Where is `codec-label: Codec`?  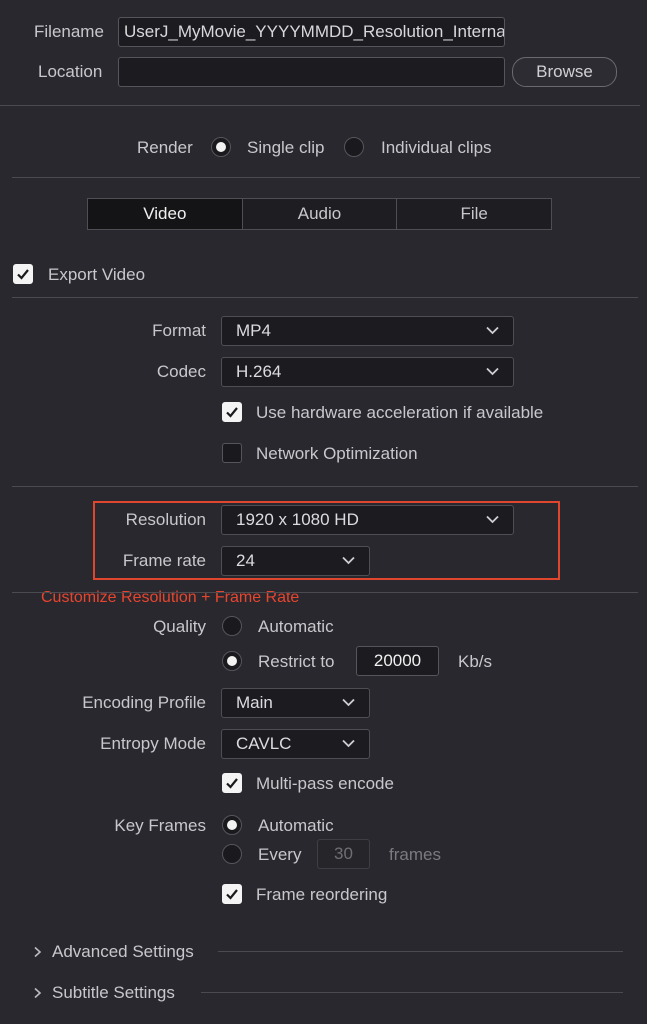
codec-label: Codec is located at coordinates (181, 371).